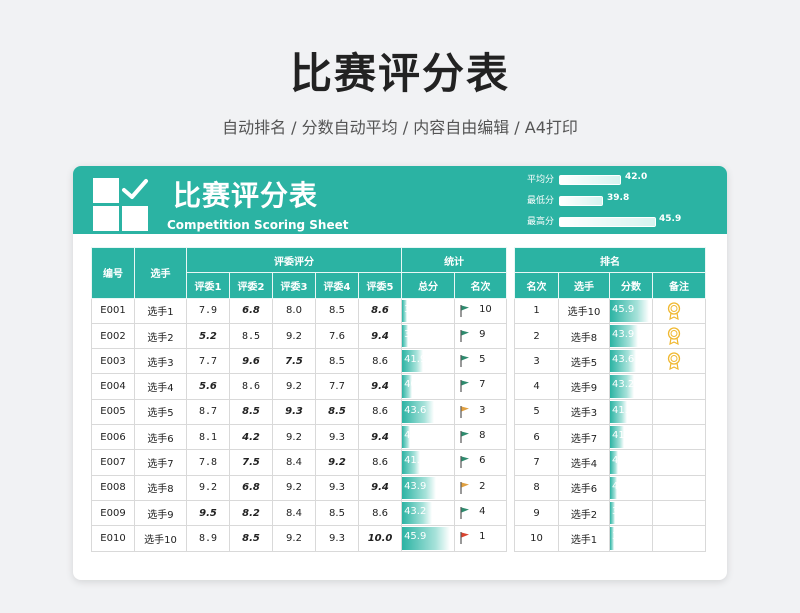  What do you see at coordinates (415, 309) in the screenshot?
I see `total-value: 39.8` at bounding box center [415, 309].